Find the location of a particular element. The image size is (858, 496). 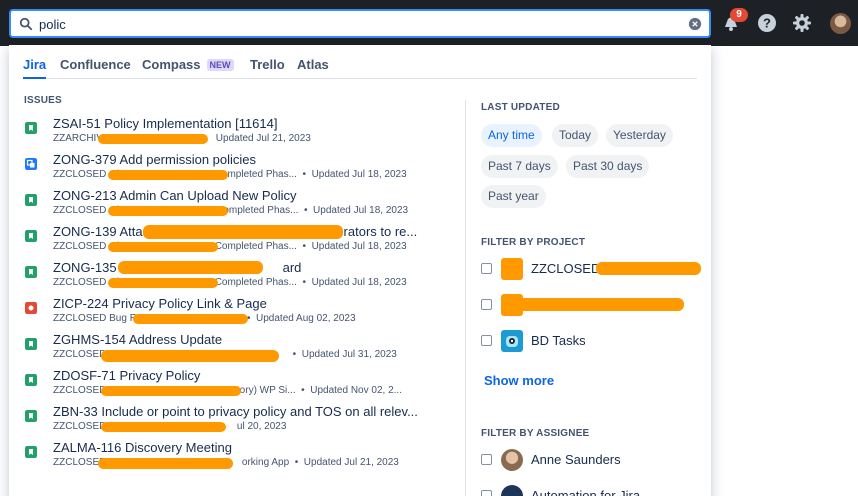

issue-title: ZONG-213 Admin Can Upload New Policy is located at coordinates (175, 195).